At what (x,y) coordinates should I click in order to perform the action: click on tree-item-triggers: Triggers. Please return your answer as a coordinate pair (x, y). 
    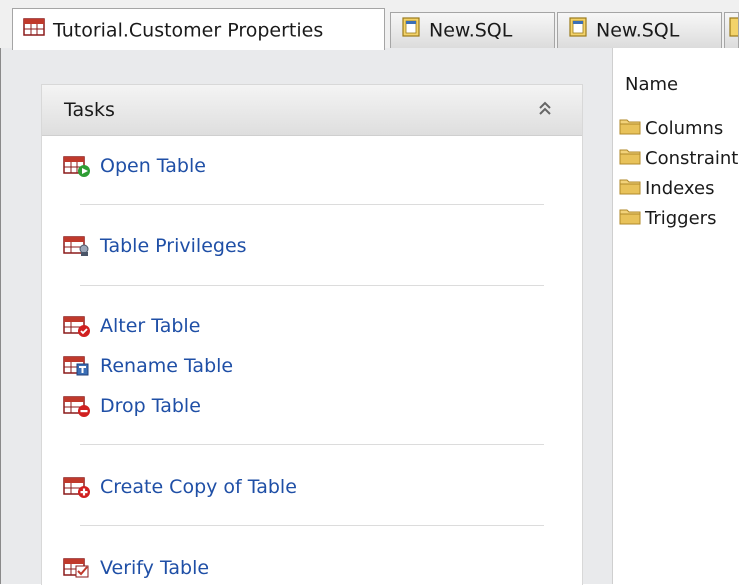
    Looking at the image, I should click on (667, 218).